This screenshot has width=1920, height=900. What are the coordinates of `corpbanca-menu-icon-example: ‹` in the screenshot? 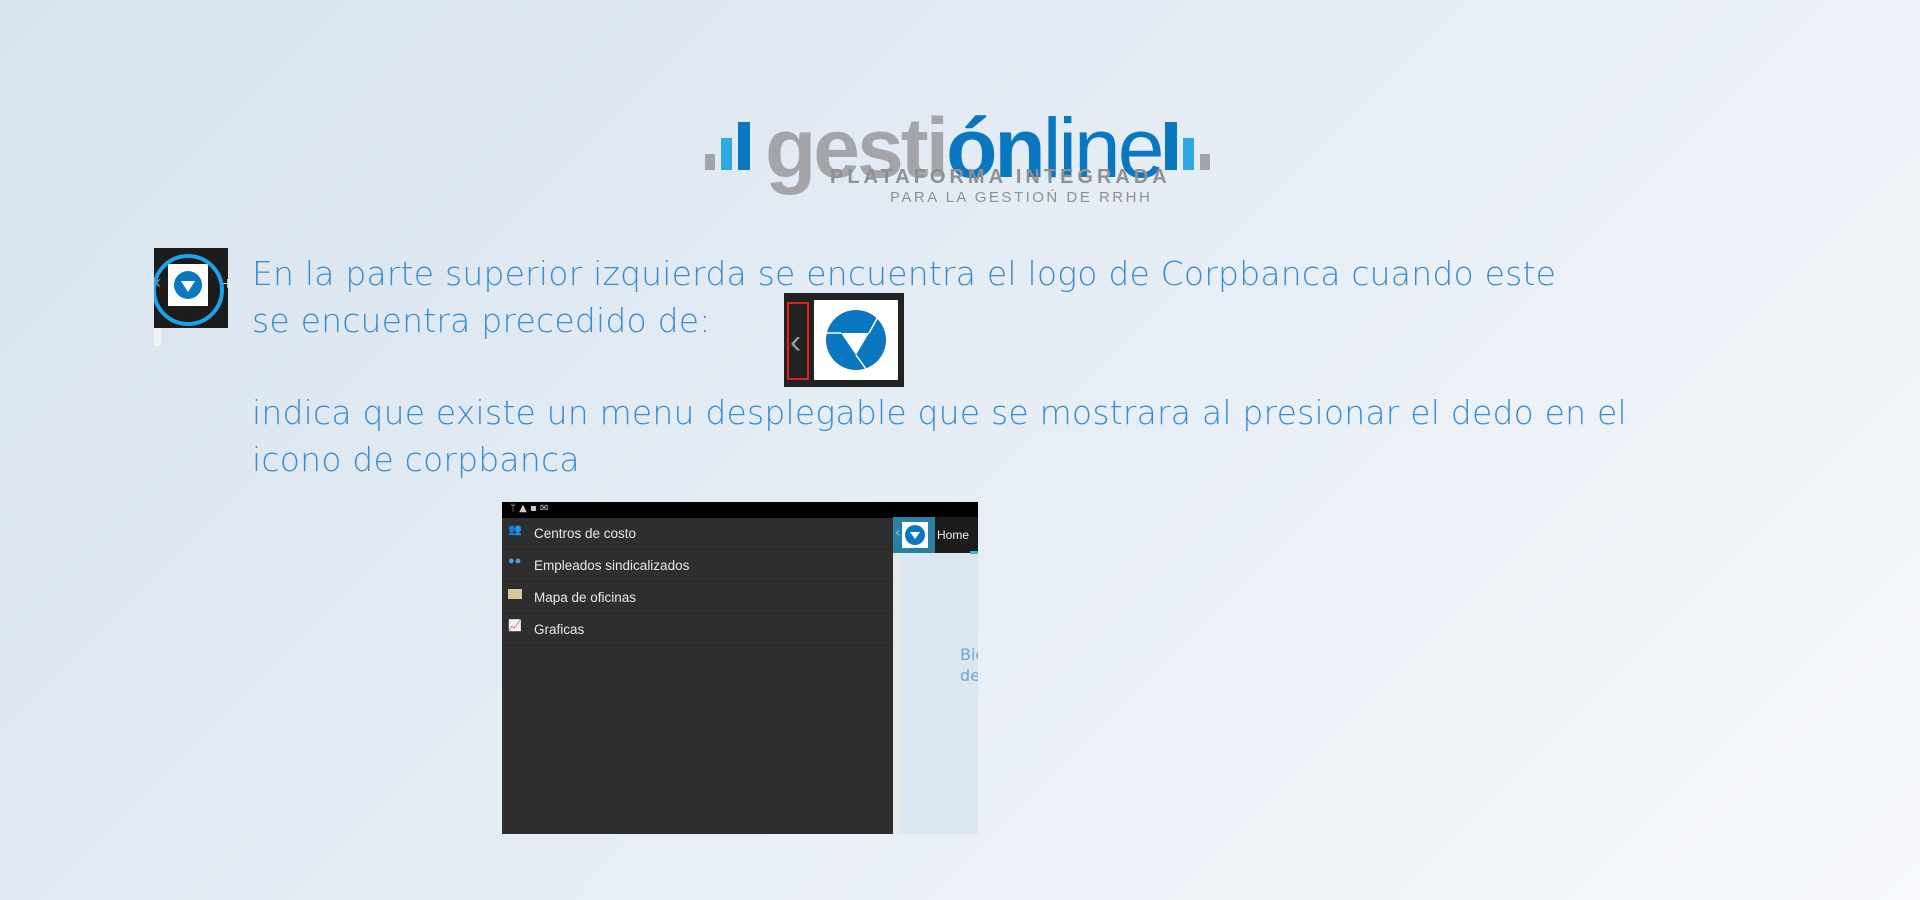 It's located at (844, 340).